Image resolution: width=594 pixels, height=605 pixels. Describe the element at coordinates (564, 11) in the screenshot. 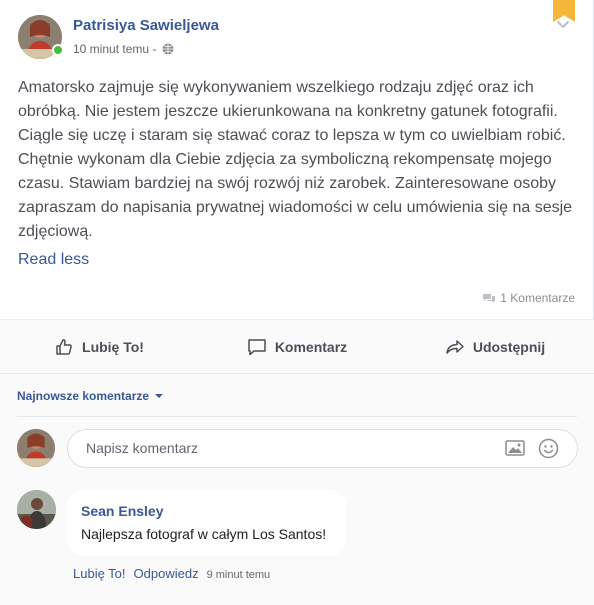

I see `bookmark-icon` at that location.